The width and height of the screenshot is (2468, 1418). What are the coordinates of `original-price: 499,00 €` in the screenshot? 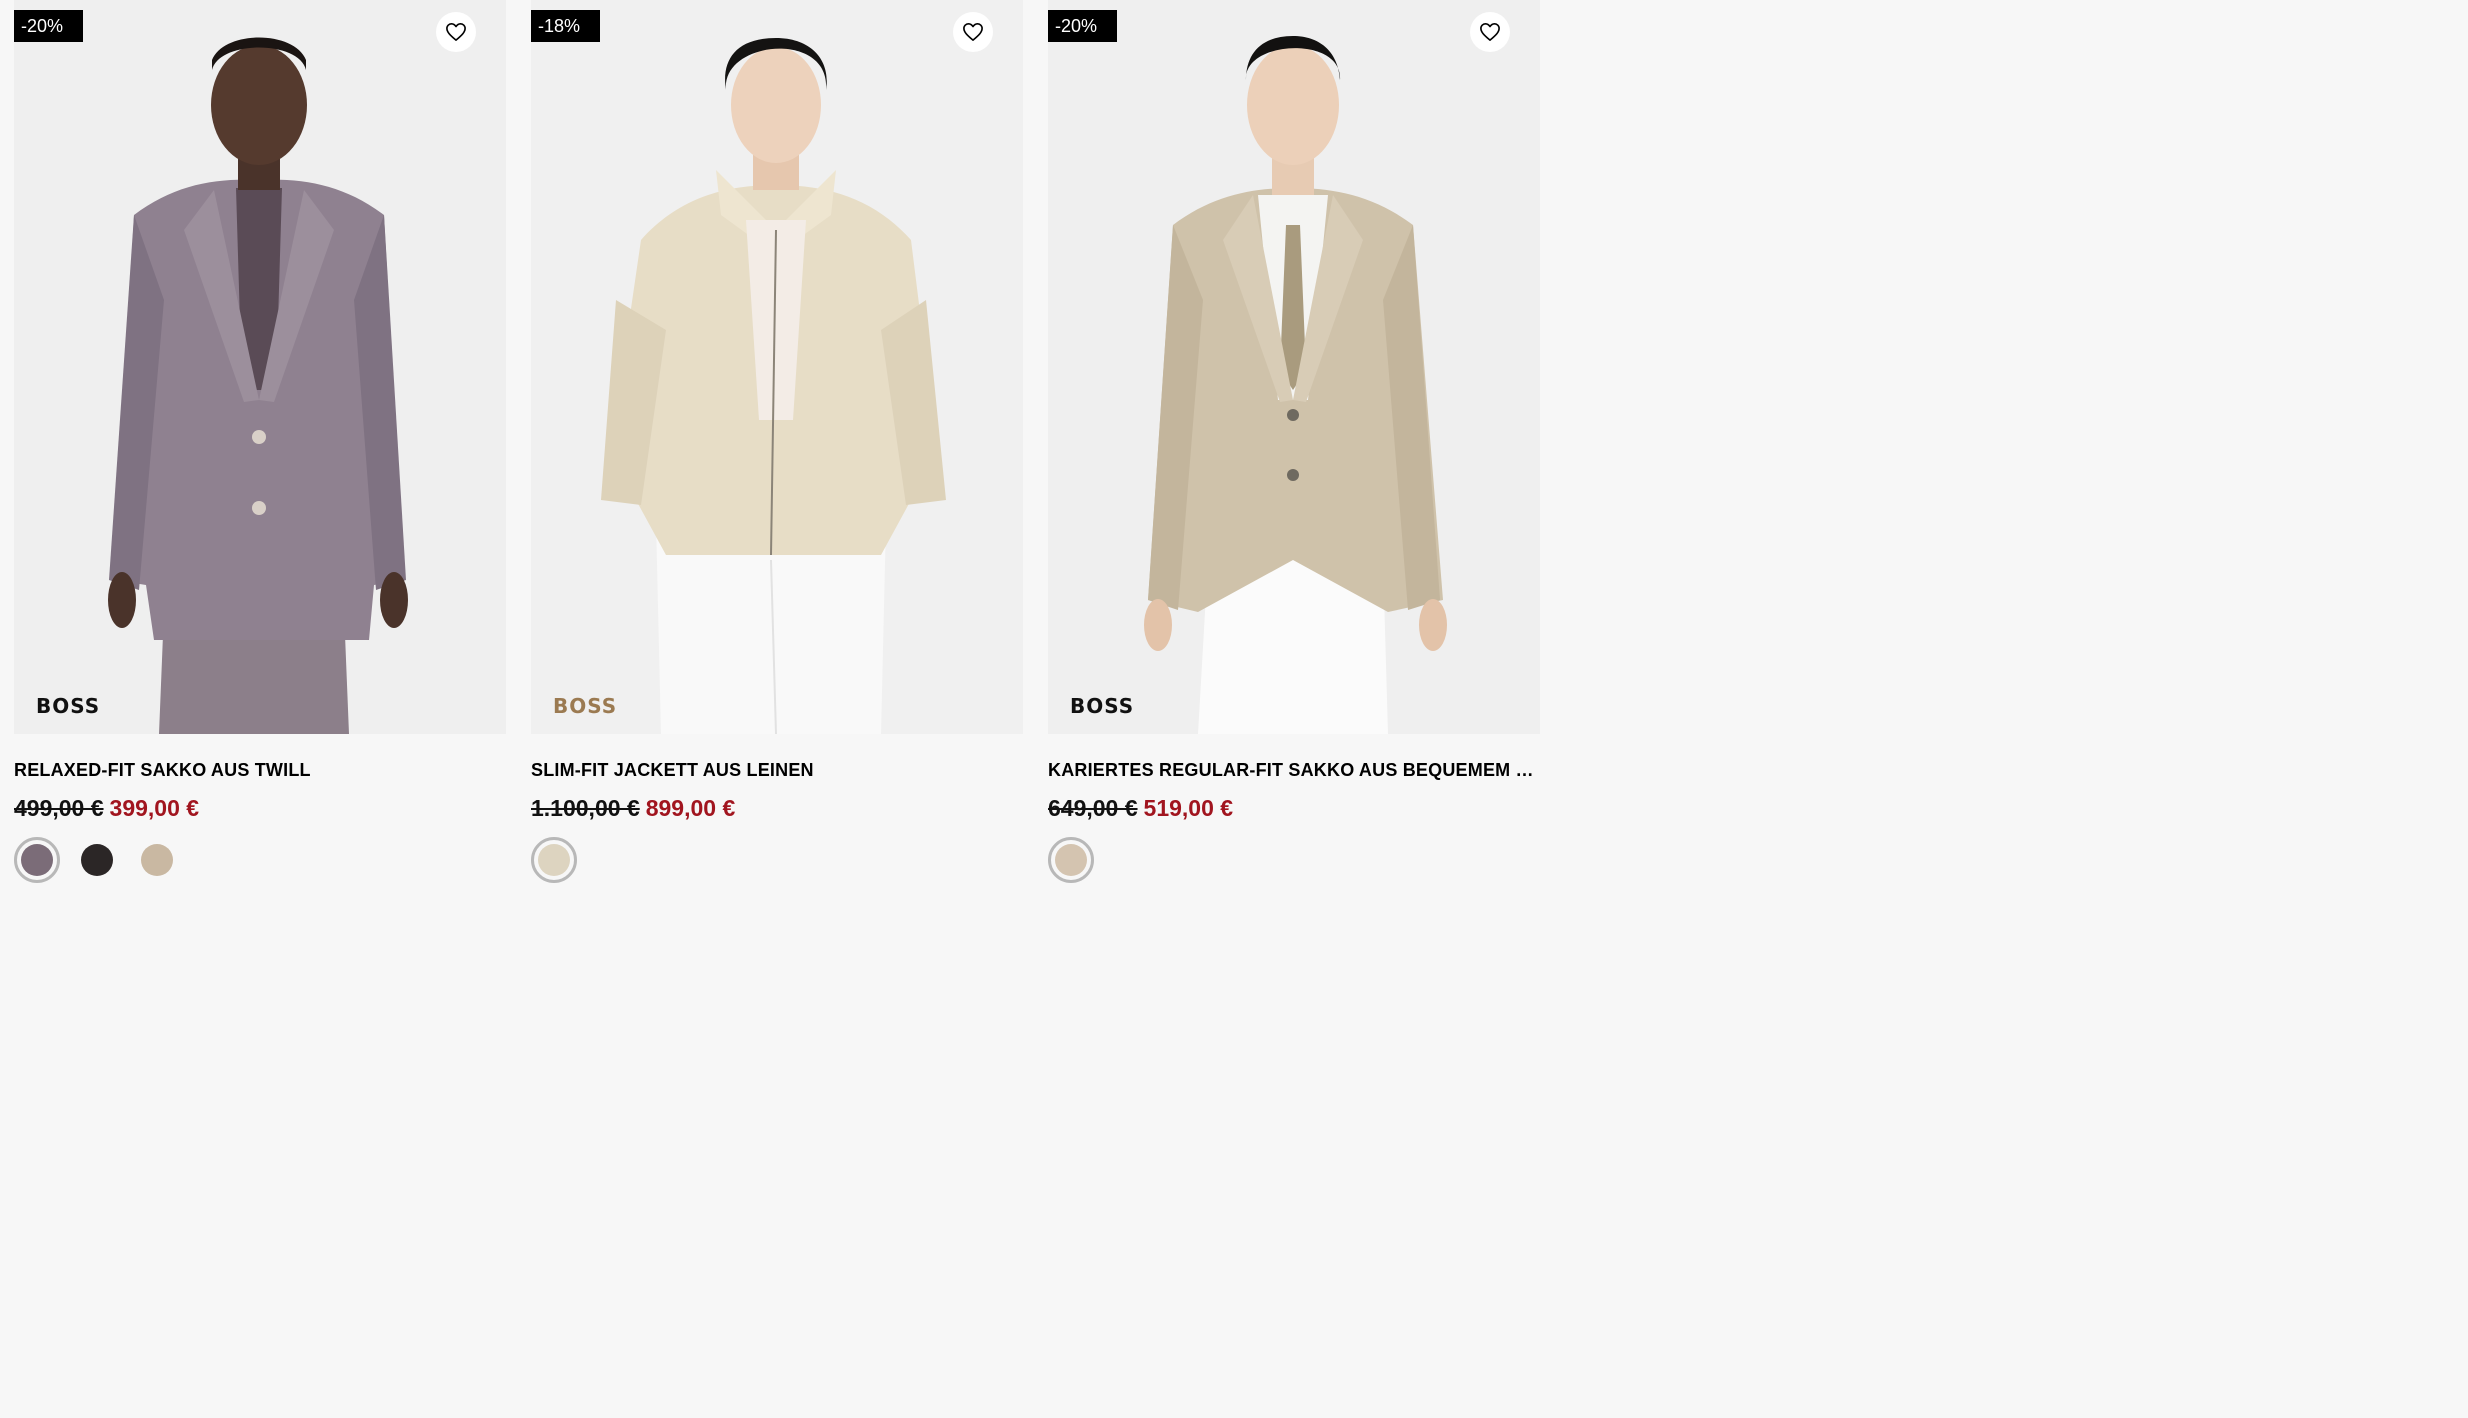 It's located at (59, 808).